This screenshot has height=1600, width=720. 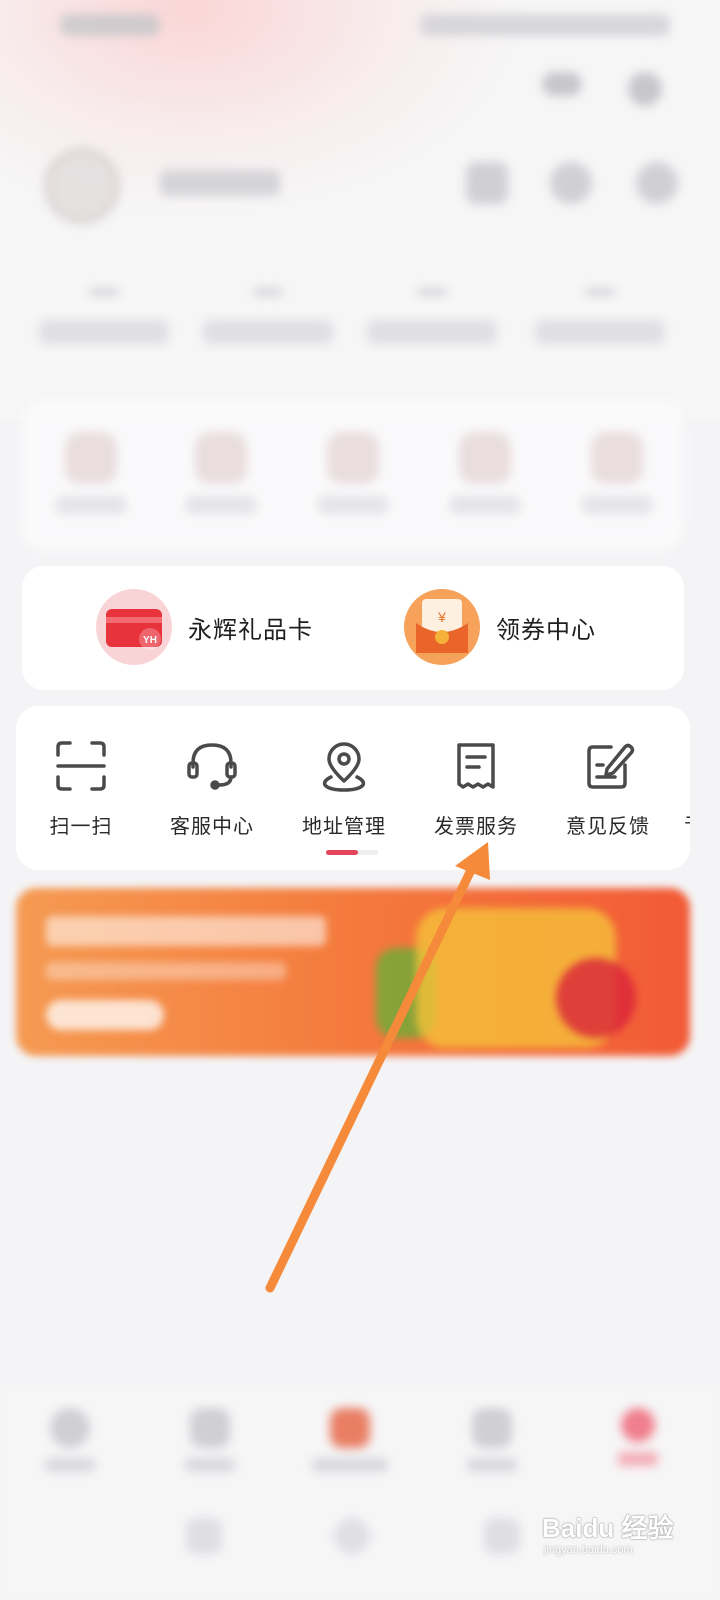 I want to click on gift-card-label: 永辉礼品卡, so click(x=250, y=629).